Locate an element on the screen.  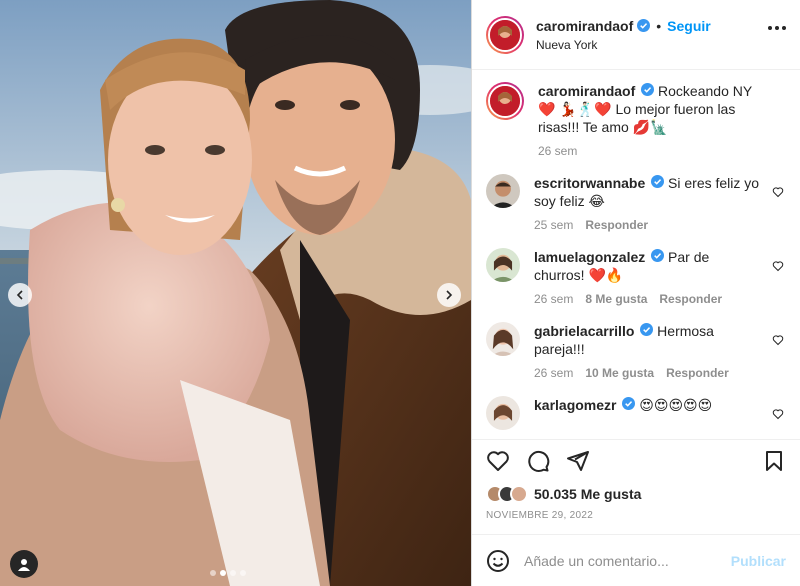
post-date: NOVIEMBRE 29, 2022 is located at coordinates (636, 516).